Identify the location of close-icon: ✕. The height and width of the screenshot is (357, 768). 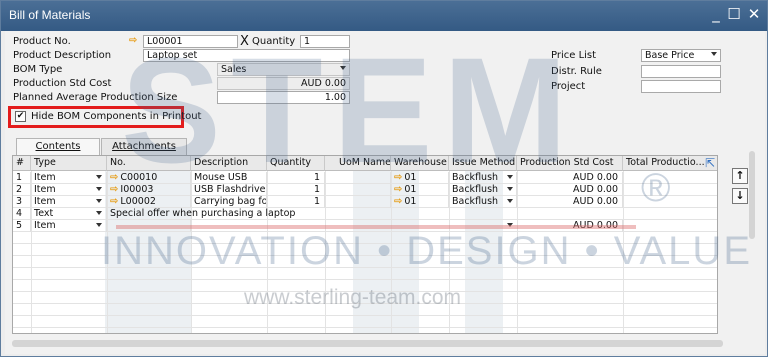
(754, 14).